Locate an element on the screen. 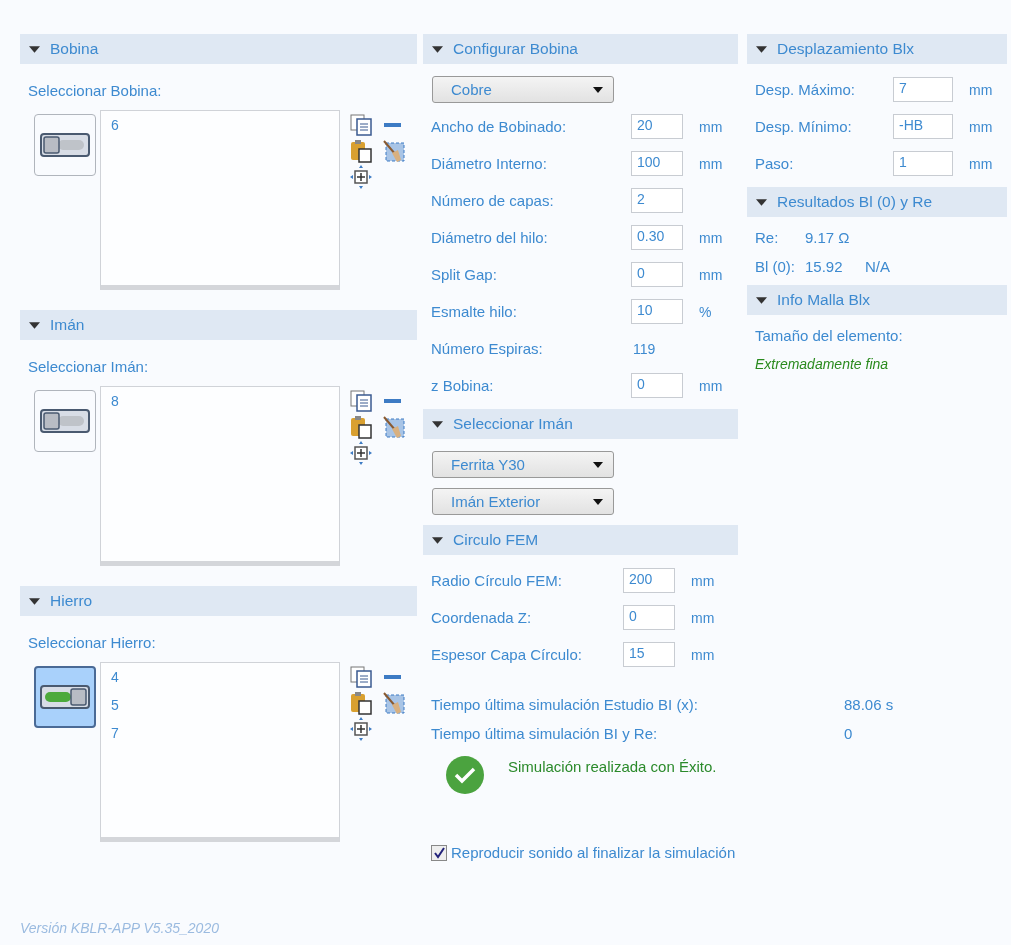  field-label: Espesor Capa Círculo: is located at coordinates (507, 654).